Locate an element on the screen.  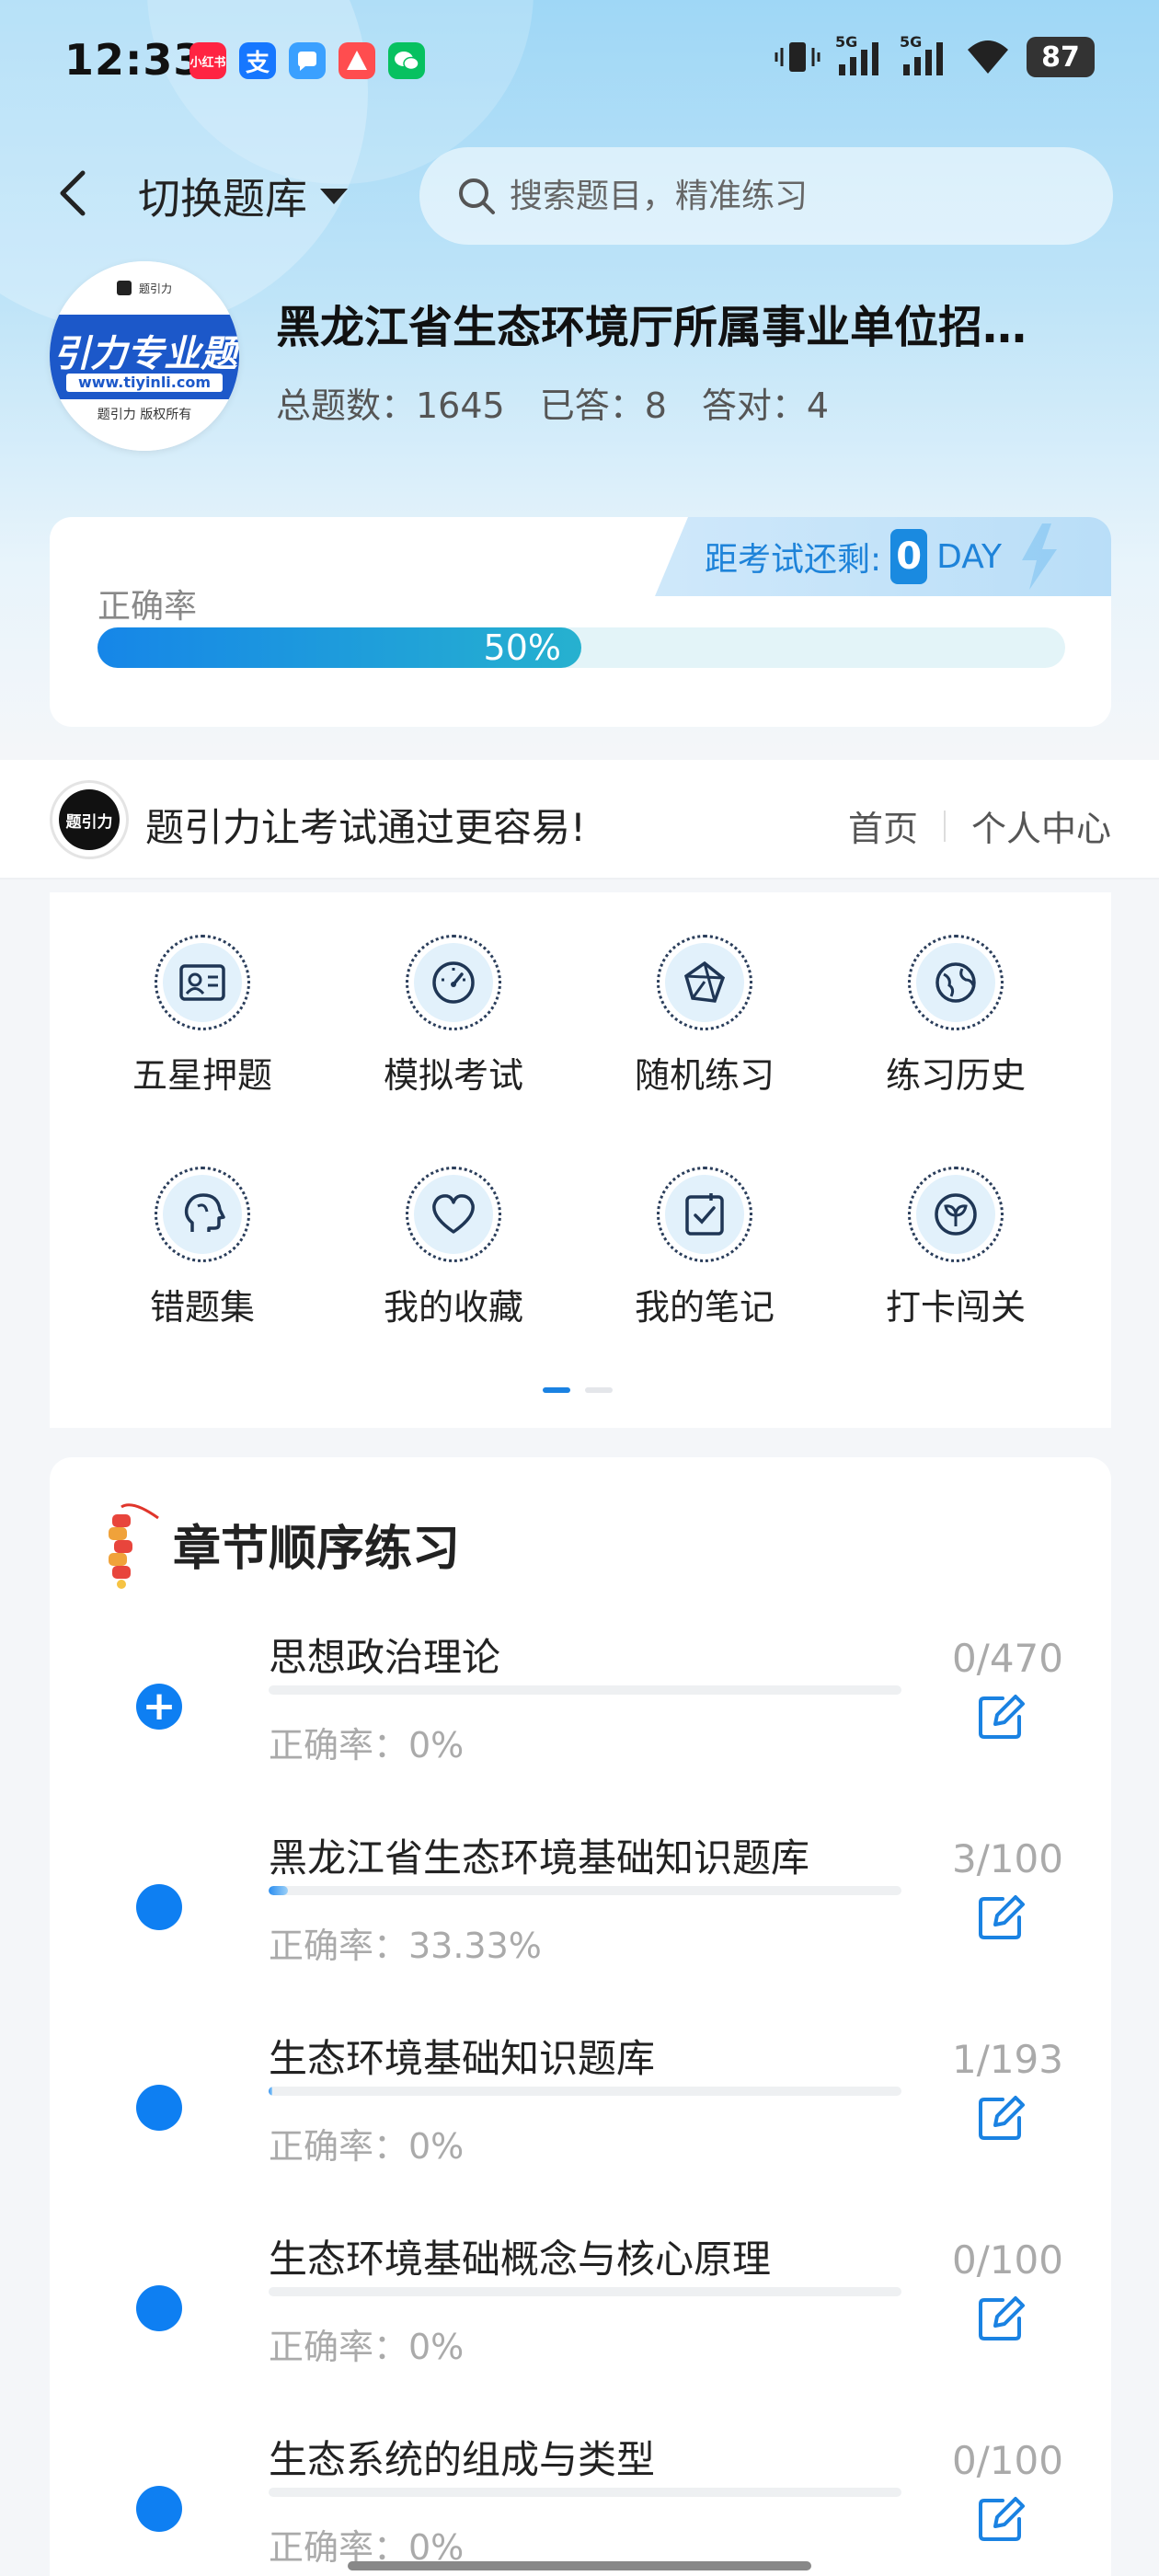
tiyinli-logo-text: 题引力 is located at coordinates (89, 819).